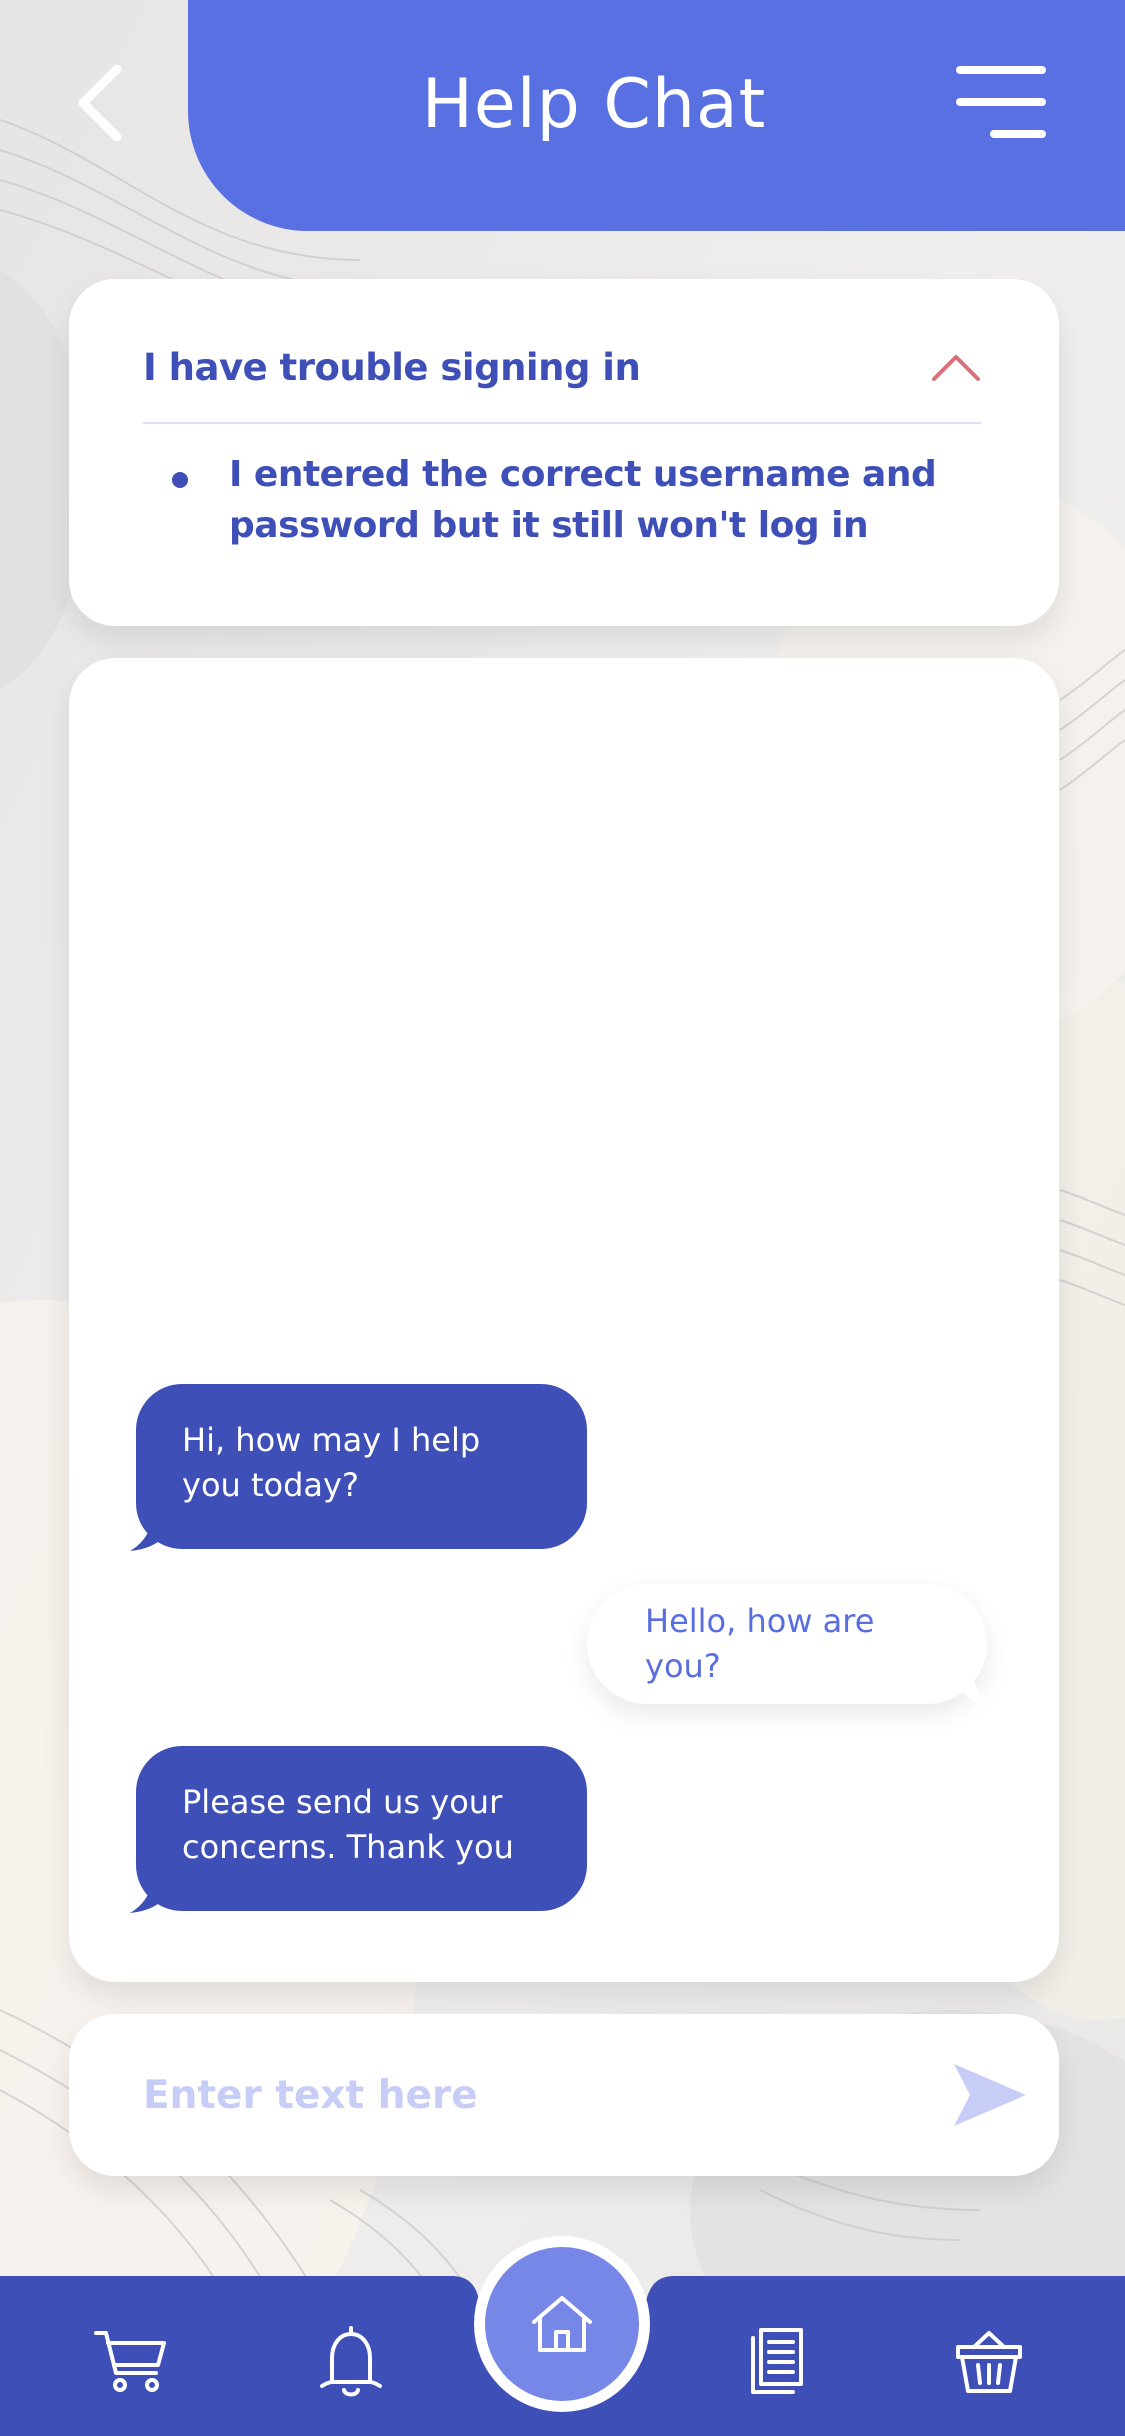 The image size is (1125, 2436). I want to click on message-text: Please send us your concerns. Thank you, so click(348, 1824).